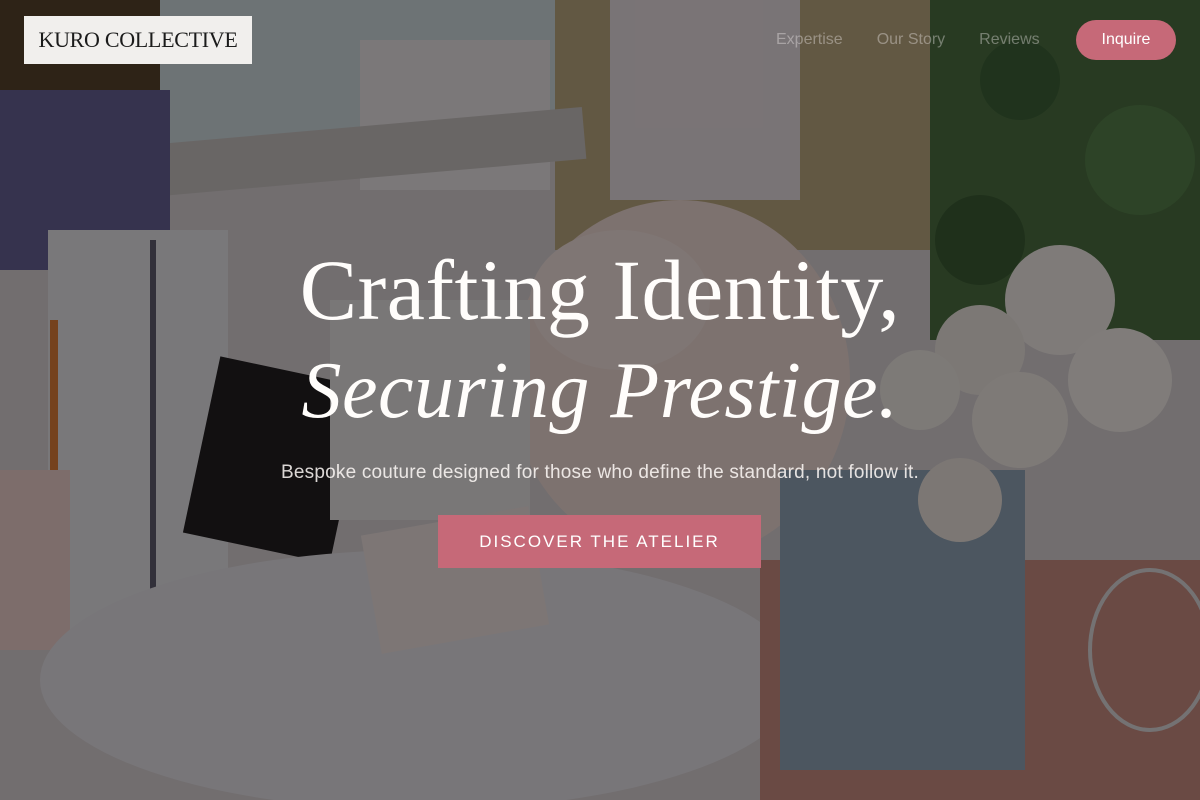  I want to click on nav-link-expertise: Expertise, so click(809, 40).